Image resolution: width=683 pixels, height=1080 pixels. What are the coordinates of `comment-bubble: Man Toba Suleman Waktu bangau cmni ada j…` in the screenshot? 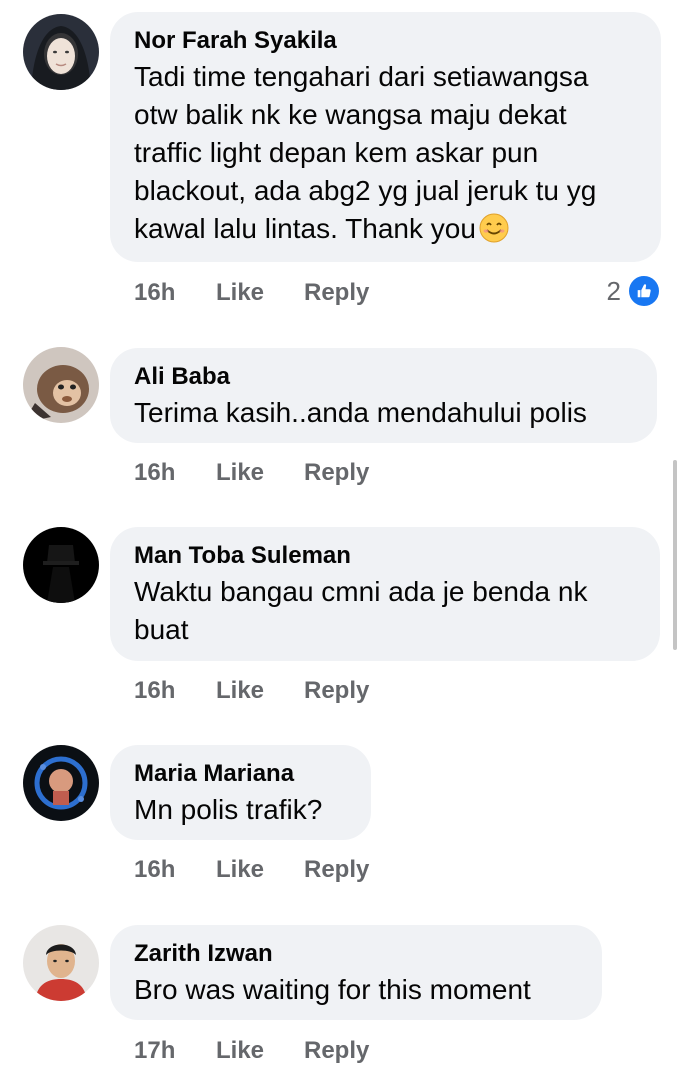 It's located at (385, 594).